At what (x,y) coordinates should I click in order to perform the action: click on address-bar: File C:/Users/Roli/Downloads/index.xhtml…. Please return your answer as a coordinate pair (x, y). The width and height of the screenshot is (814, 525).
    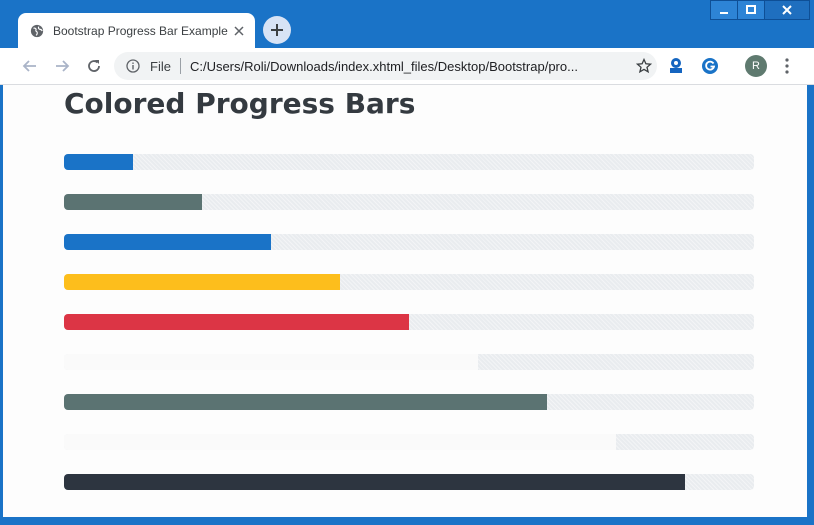
    Looking at the image, I should click on (385, 66).